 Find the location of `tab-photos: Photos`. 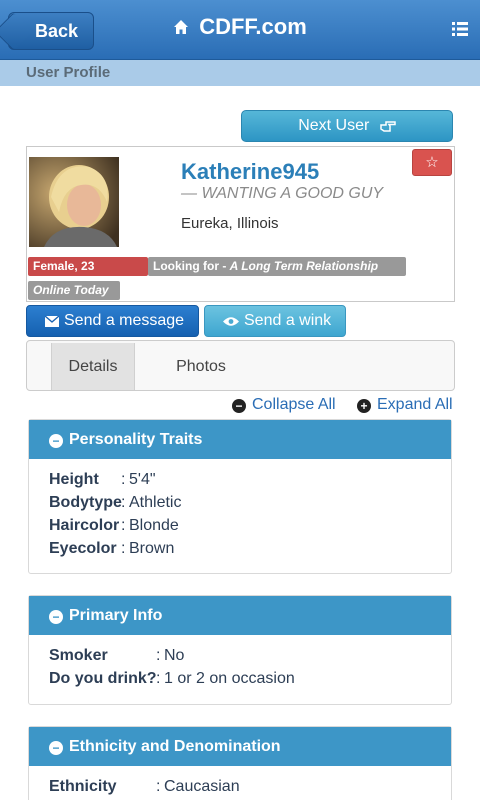

tab-photos: Photos is located at coordinates (201, 366).